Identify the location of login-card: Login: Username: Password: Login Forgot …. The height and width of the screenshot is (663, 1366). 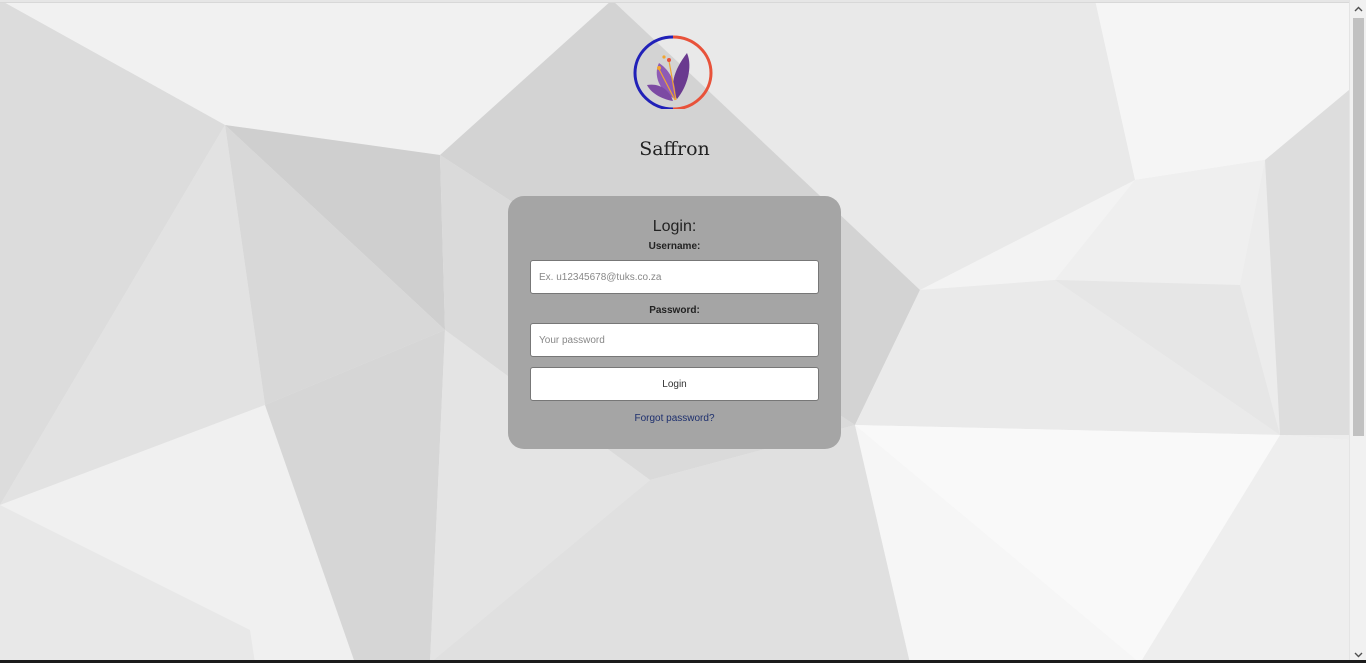
(674, 322).